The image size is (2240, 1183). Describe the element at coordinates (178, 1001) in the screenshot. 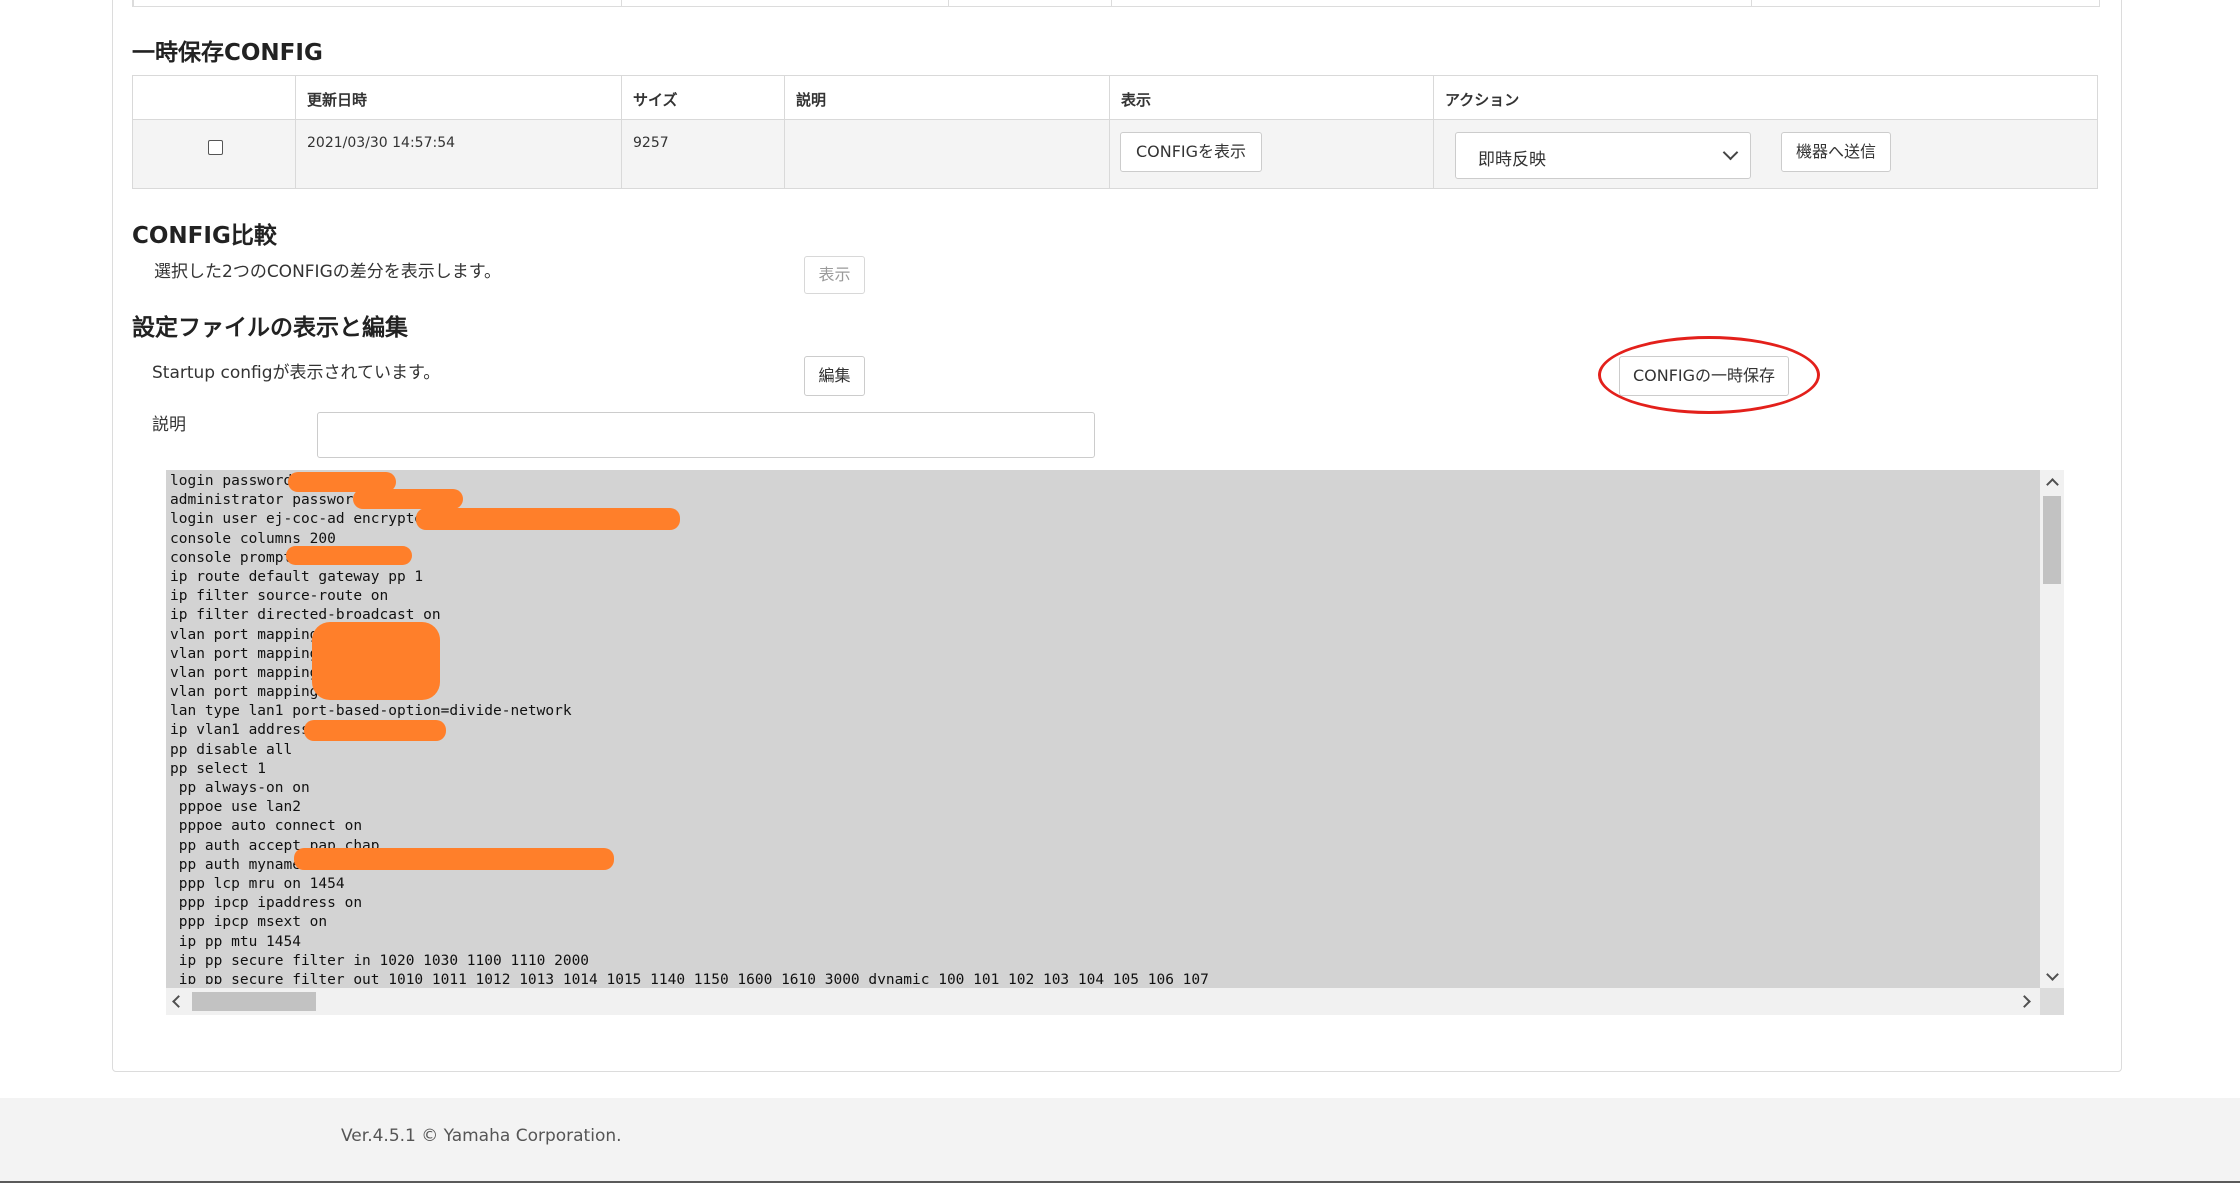

I see `arrow-left-icon` at that location.